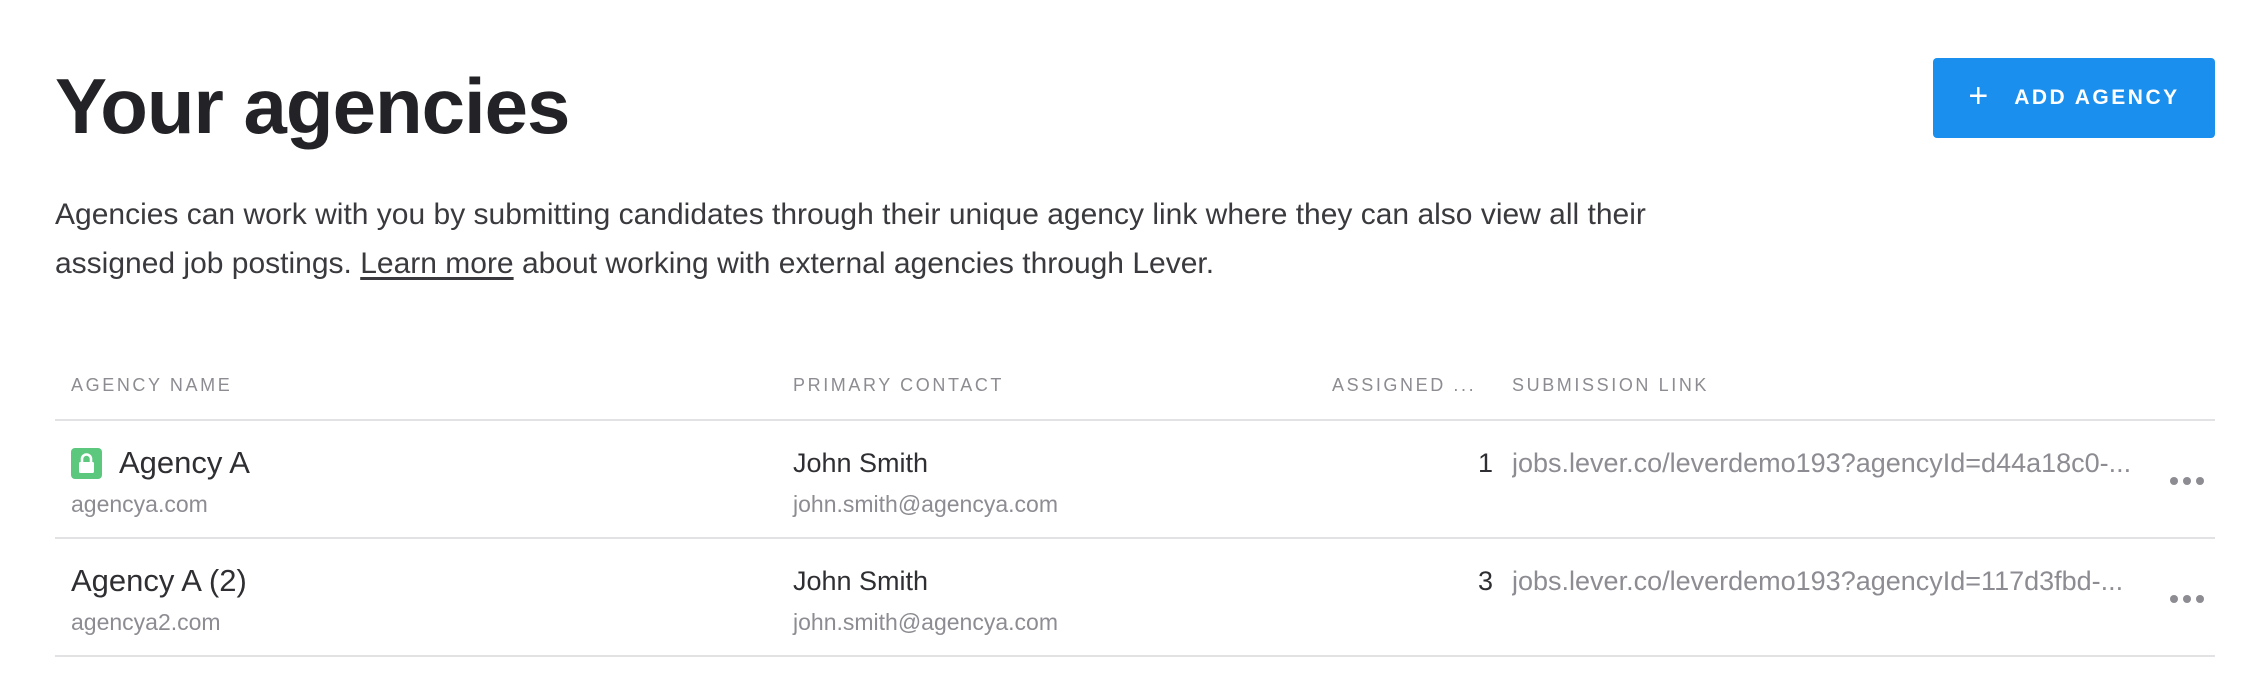 The width and height of the screenshot is (2258, 690). I want to click on add-agency-label: ADD AGENCY, so click(2097, 97).